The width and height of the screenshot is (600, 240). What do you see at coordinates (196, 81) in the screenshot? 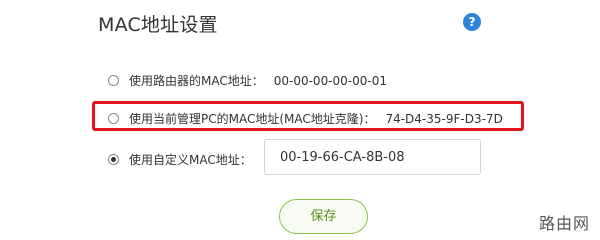
I see `router-mac-label: 使用路由器的MAC地址：` at bounding box center [196, 81].